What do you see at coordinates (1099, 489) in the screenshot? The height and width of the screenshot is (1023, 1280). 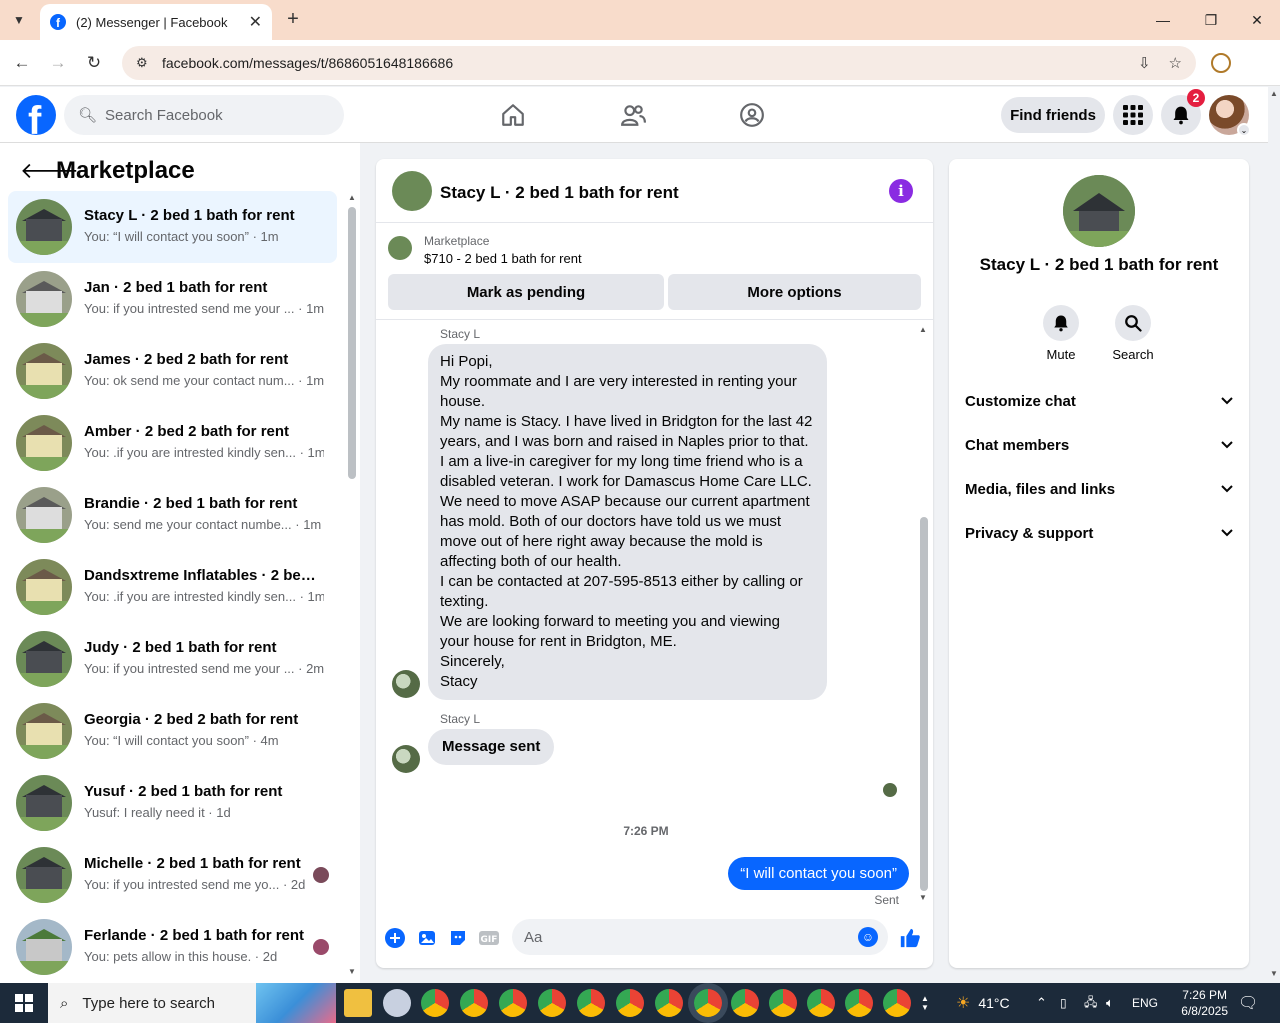 I see `media-files-links-section: Media, files and links` at bounding box center [1099, 489].